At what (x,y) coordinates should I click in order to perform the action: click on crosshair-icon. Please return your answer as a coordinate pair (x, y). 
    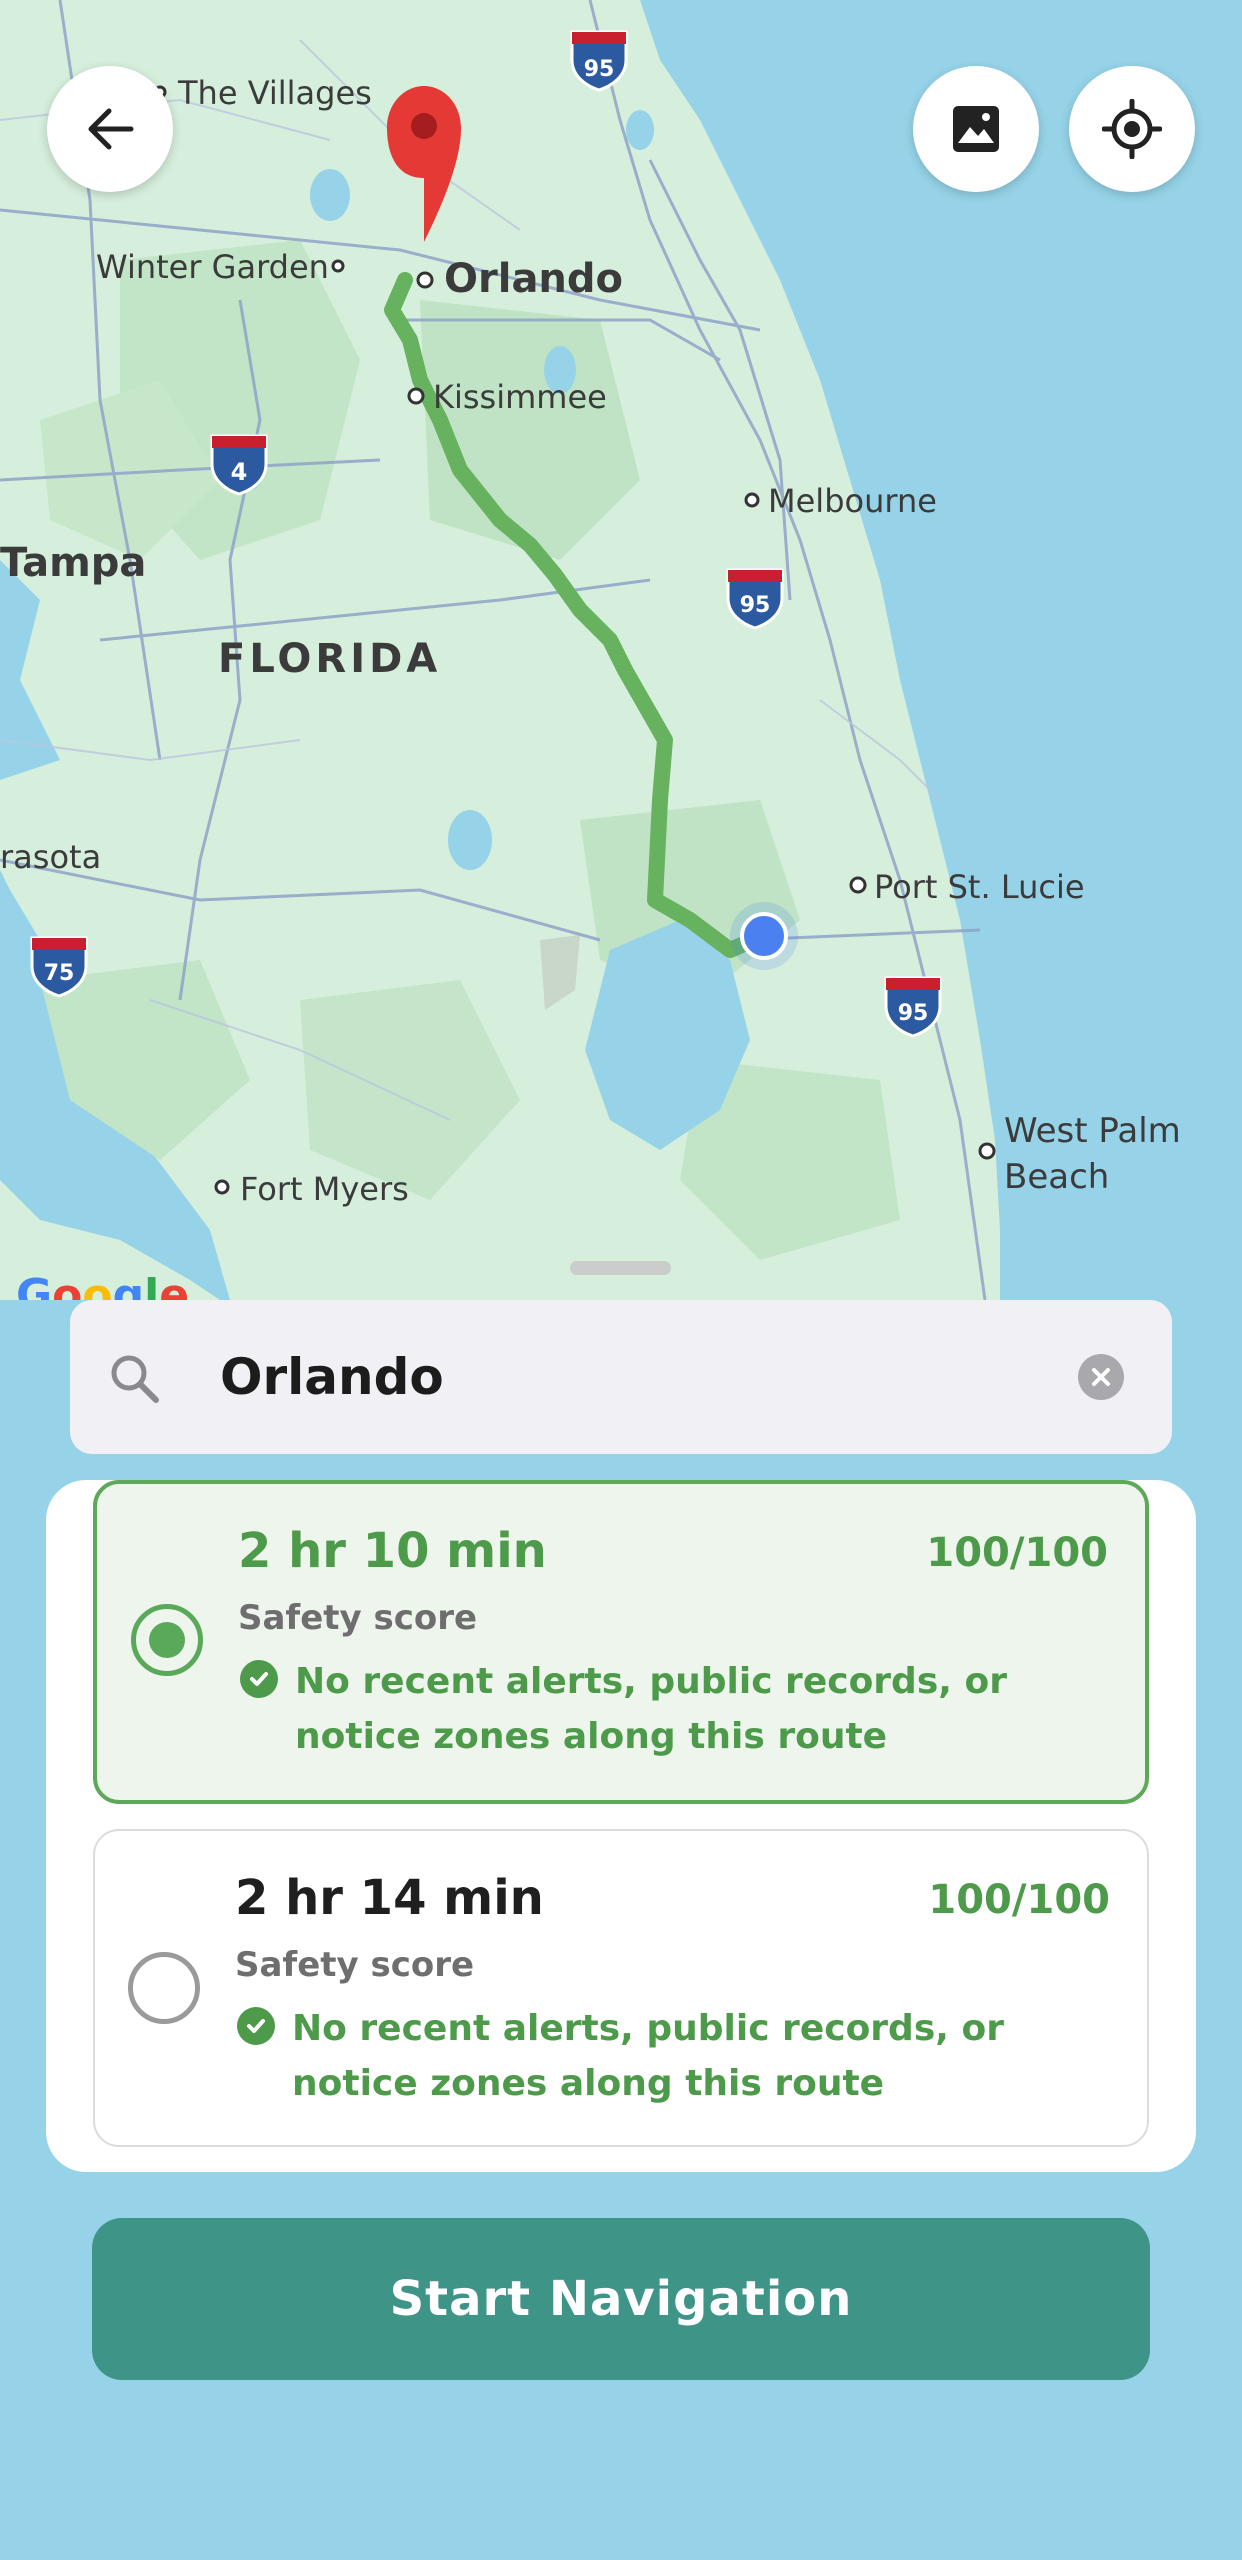
    Looking at the image, I should click on (1132, 129).